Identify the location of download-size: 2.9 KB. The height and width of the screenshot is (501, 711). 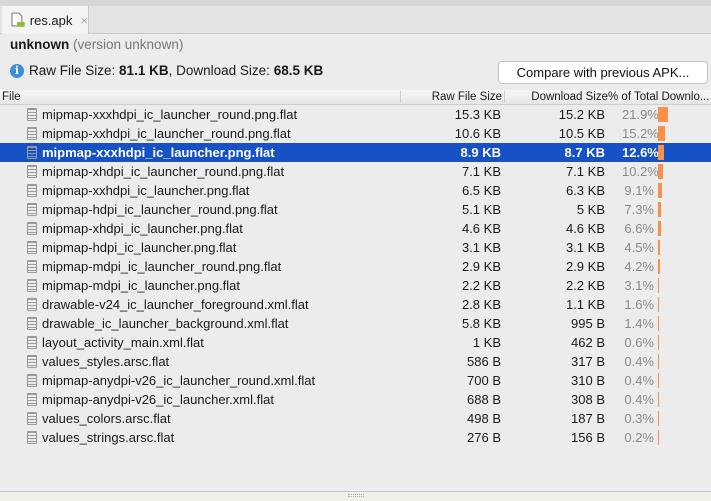
(585, 266).